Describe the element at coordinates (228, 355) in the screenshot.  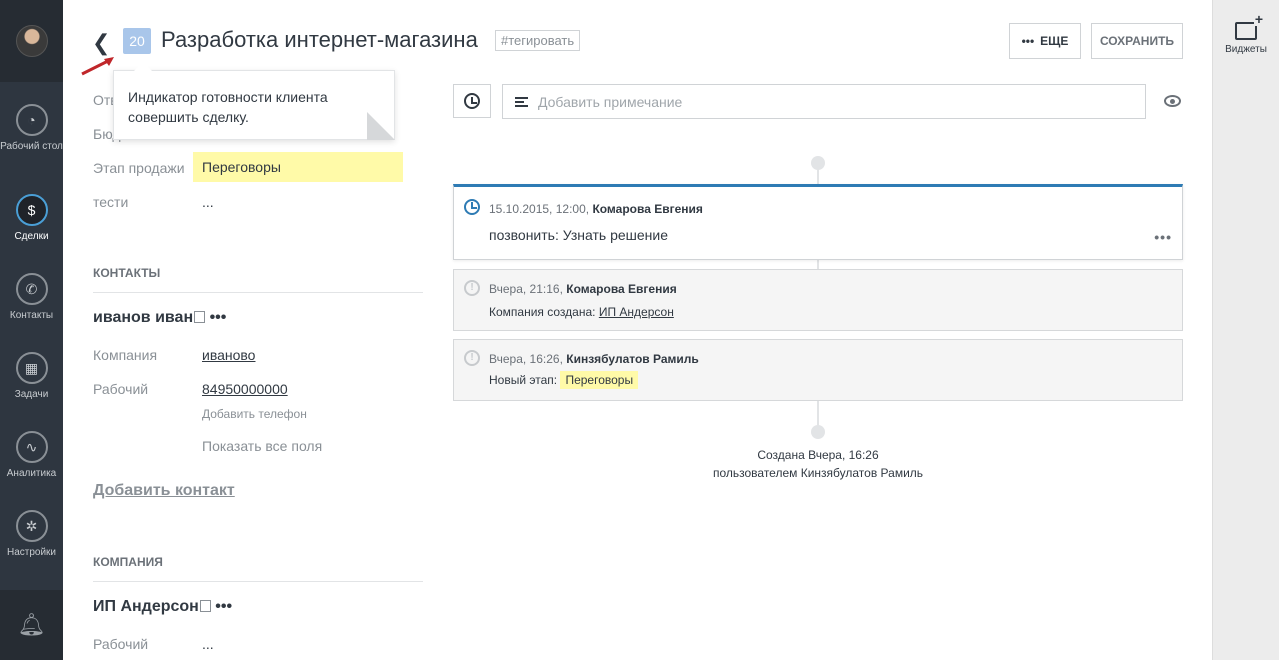
I see `contact-company-link: иваново` at that location.